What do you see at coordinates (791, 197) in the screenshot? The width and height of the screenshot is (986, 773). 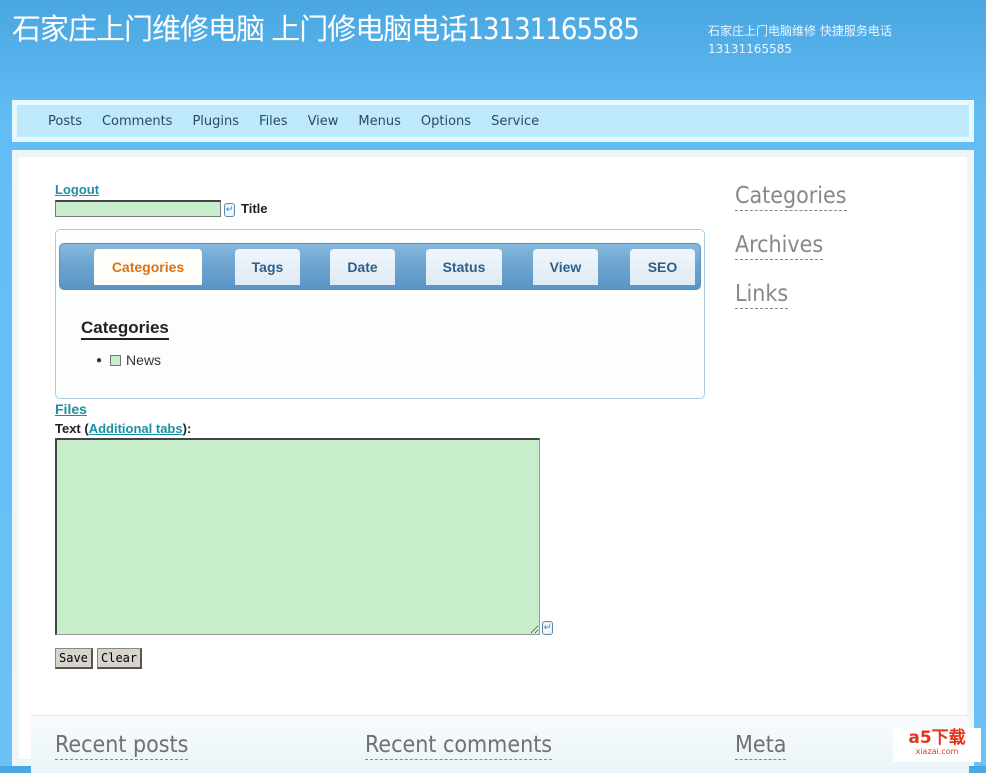 I see `sidebar-categories: Categories` at bounding box center [791, 197].